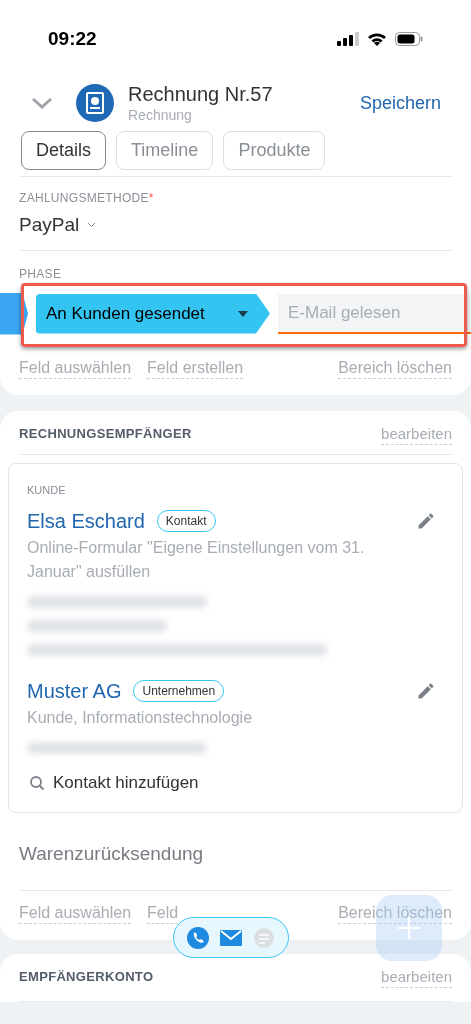 The image size is (471, 1024). What do you see at coordinates (86, 977) in the screenshot?
I see `section-title: EMPFÄNGERKONTO` at bounding box center [86, 977].